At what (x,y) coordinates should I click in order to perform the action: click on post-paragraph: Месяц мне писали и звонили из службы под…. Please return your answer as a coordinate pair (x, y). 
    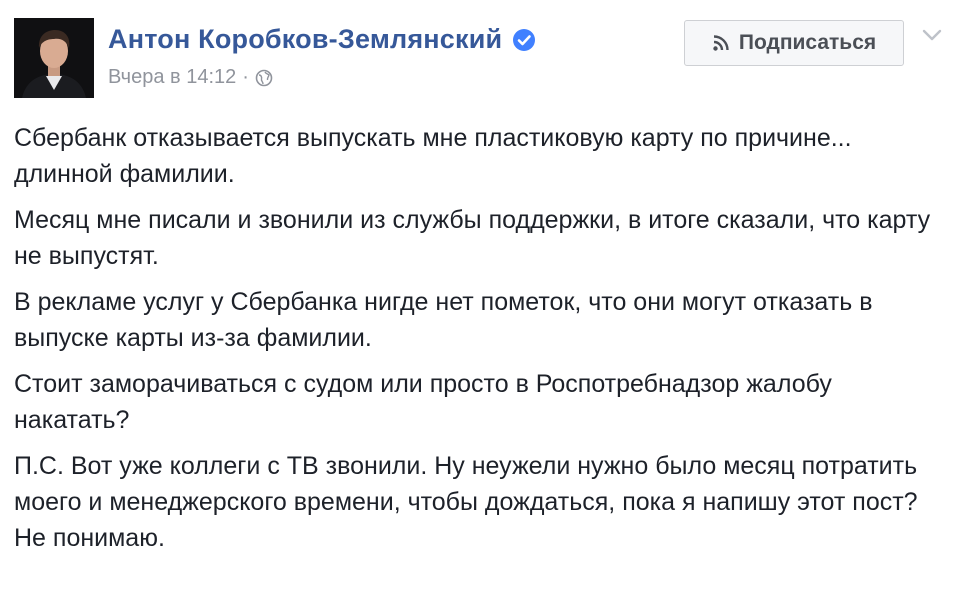
    Looking at the image, I should click on (472, 238).